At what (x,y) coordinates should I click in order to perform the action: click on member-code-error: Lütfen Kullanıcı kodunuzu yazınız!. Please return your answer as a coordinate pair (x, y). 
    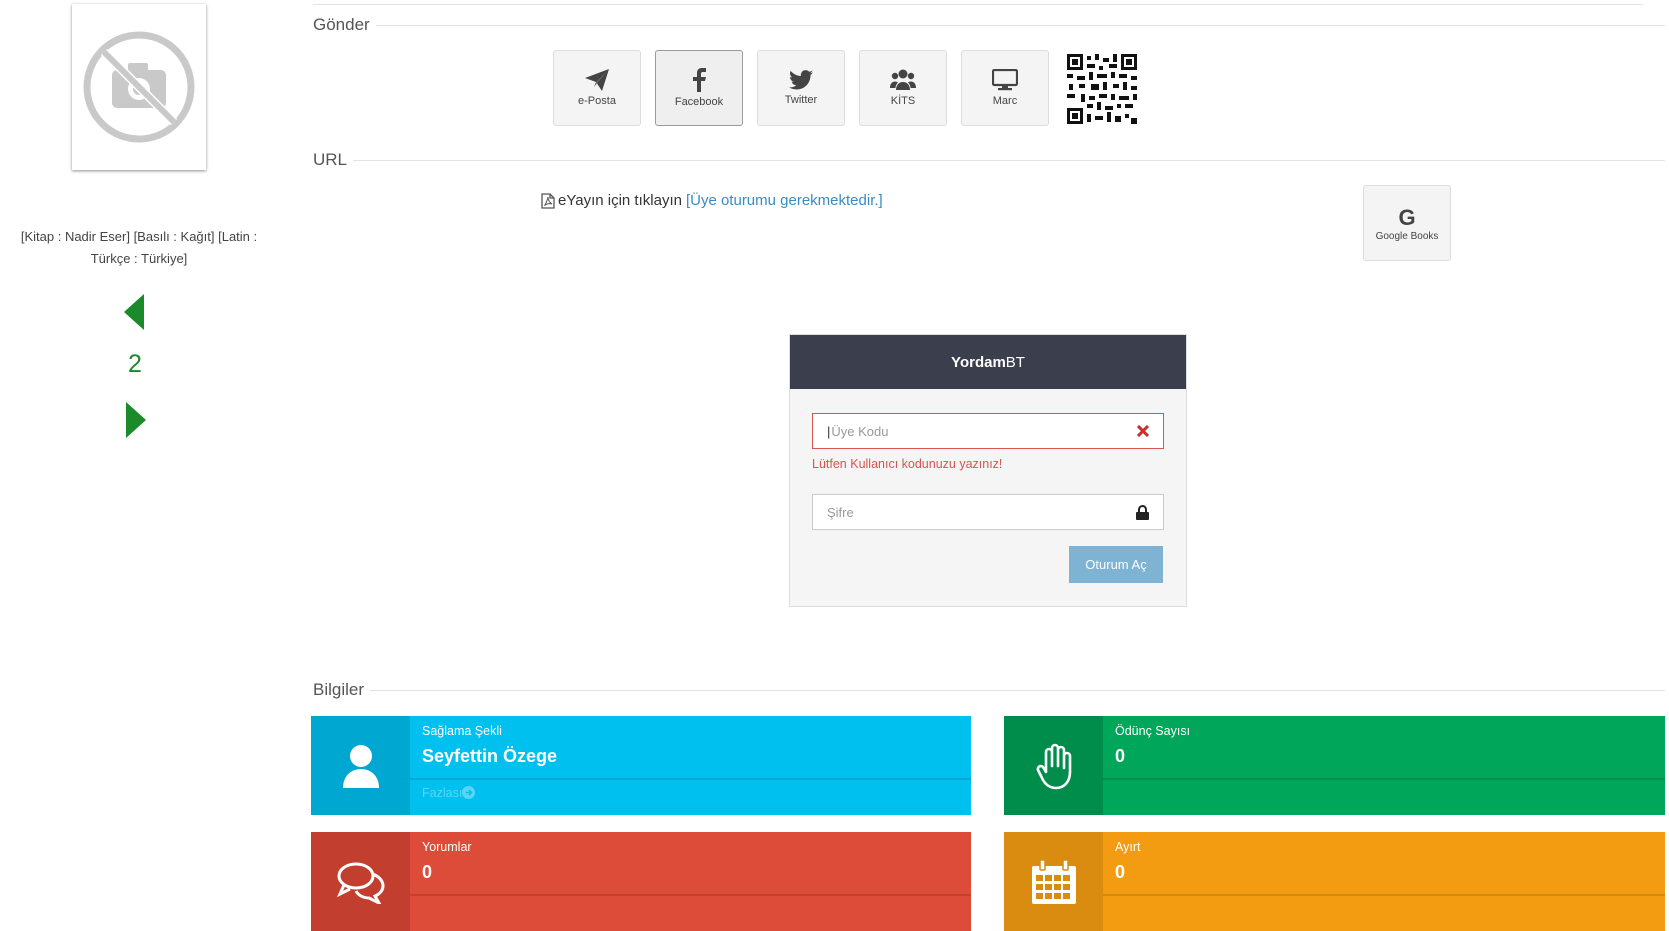
    Looking at the image, I should click on (907, 464).